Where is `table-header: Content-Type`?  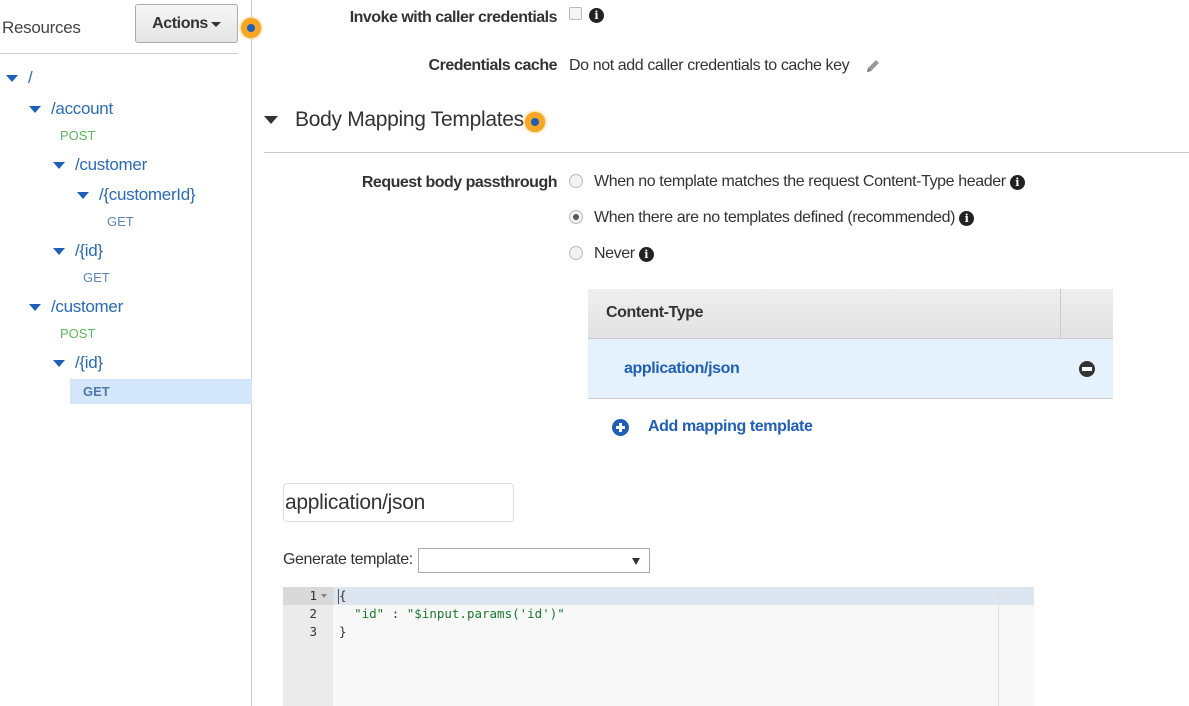 table-header: Content-Type is located at coordinates (850, 314).